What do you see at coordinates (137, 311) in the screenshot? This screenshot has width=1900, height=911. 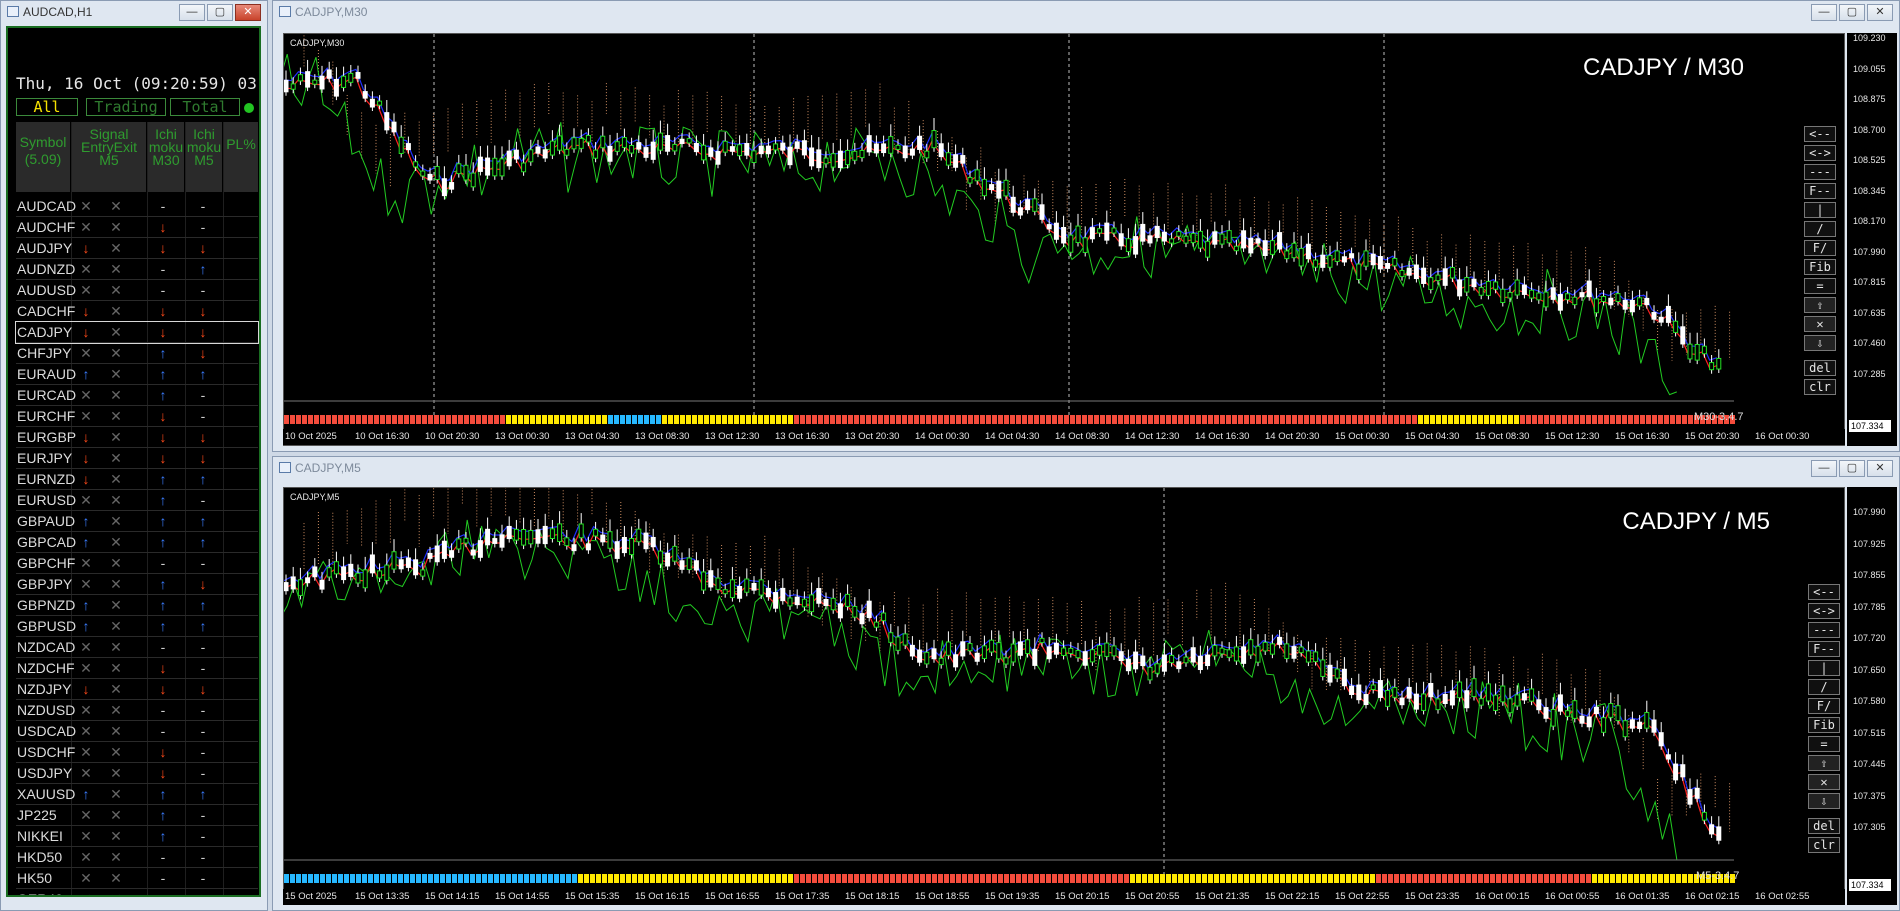 I see `symbol-row: CADCHF ↓ ✕ ↓ ↓` at bounding box center [137, 311].